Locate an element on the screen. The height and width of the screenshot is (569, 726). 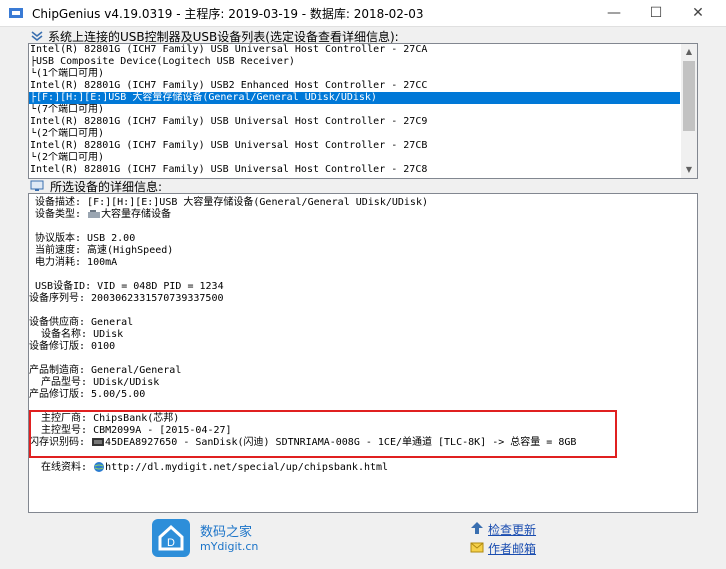
detail-text: 电力消耗: 100mA is located at coordinates (73, 262).